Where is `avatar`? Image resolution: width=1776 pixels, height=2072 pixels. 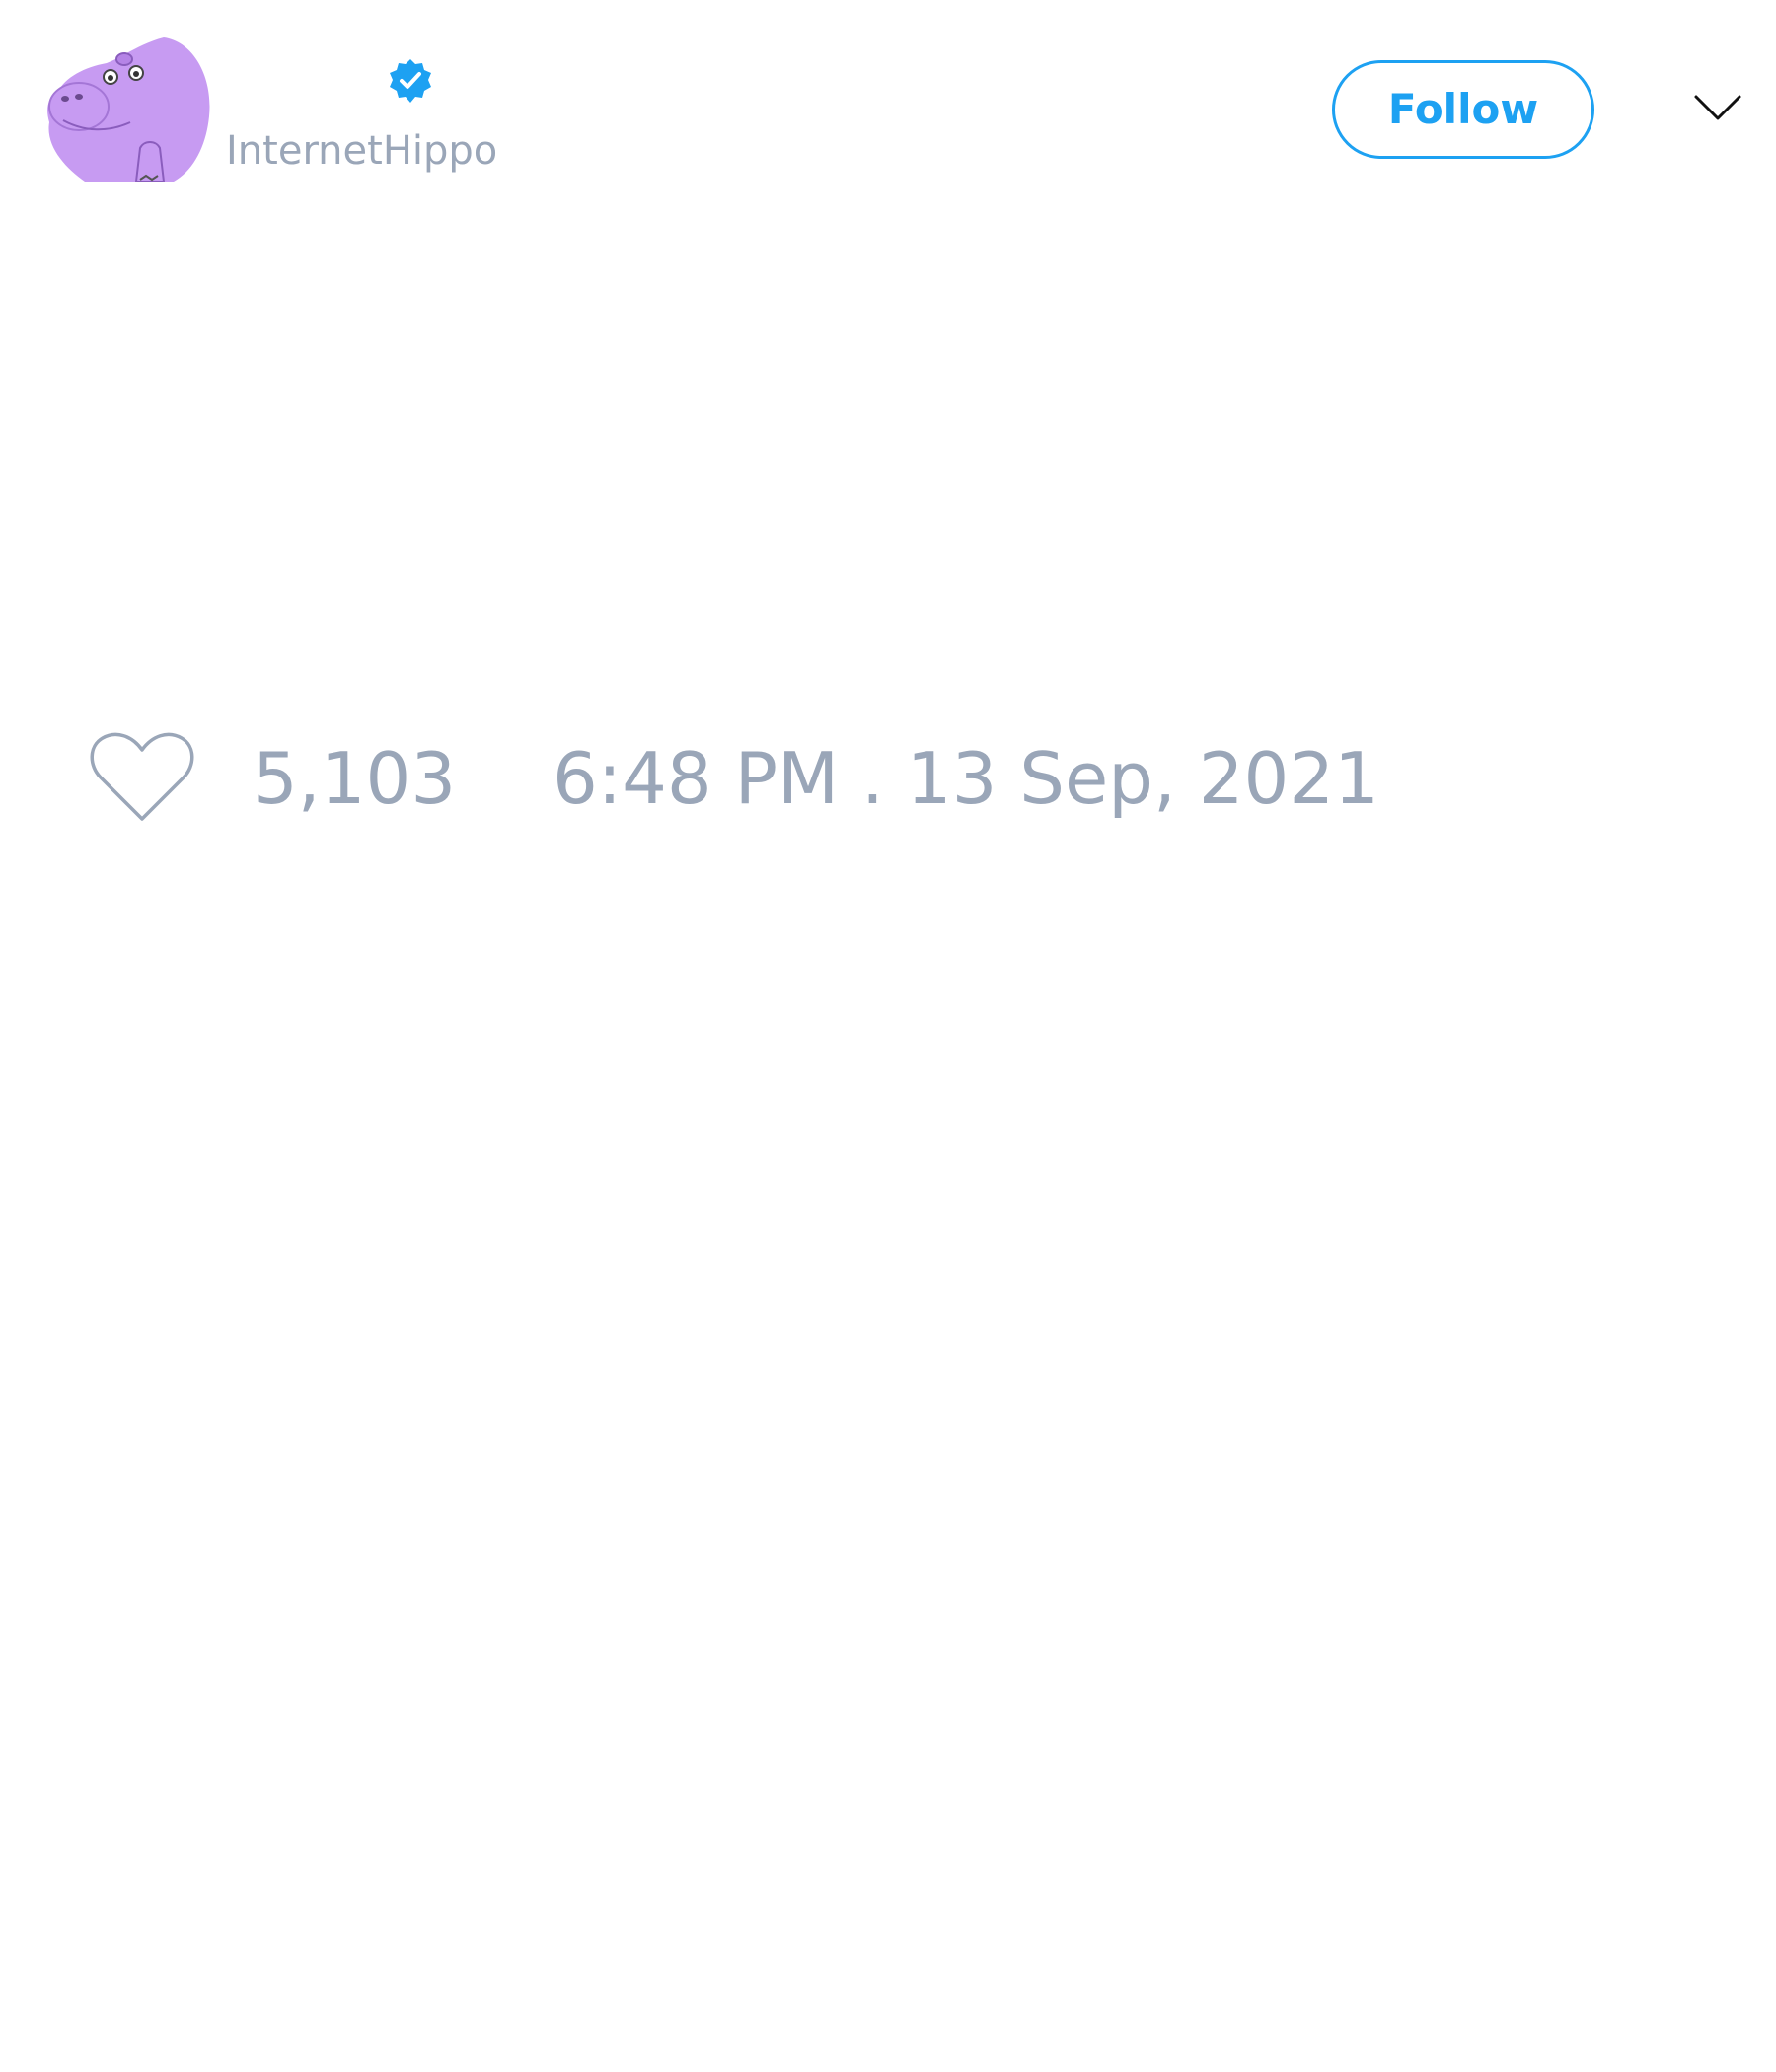
avatar is located at coordinates (129, 110).